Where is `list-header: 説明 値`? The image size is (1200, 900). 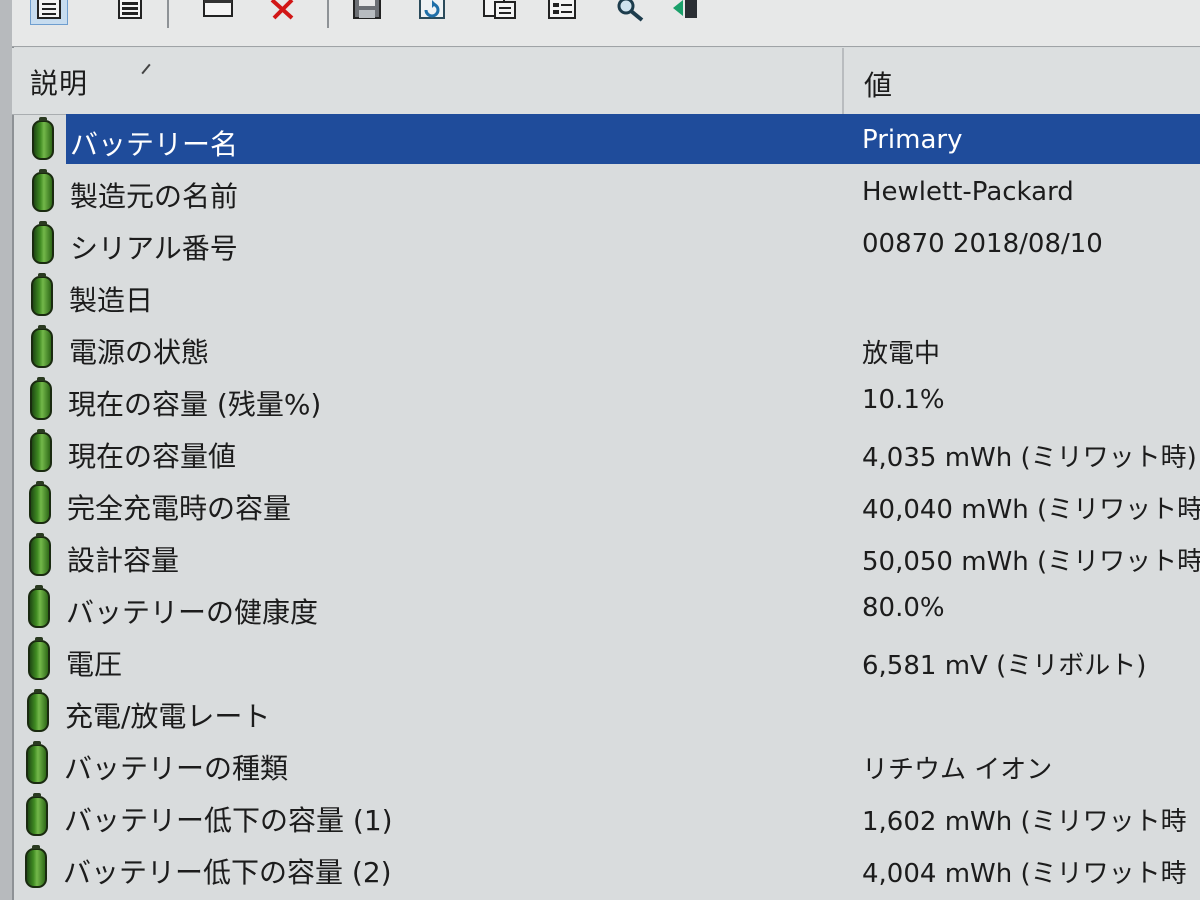 list-header: 説明 値 is located at coordinates (606, 81).